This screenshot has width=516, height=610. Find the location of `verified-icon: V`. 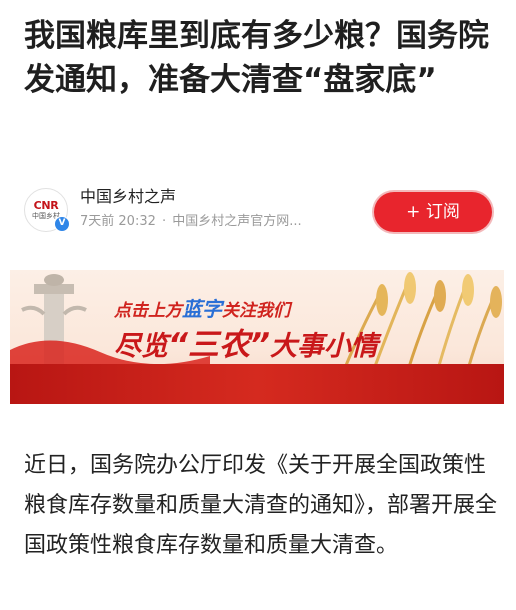

verified-icon: V is located at coordinates (62, 224).